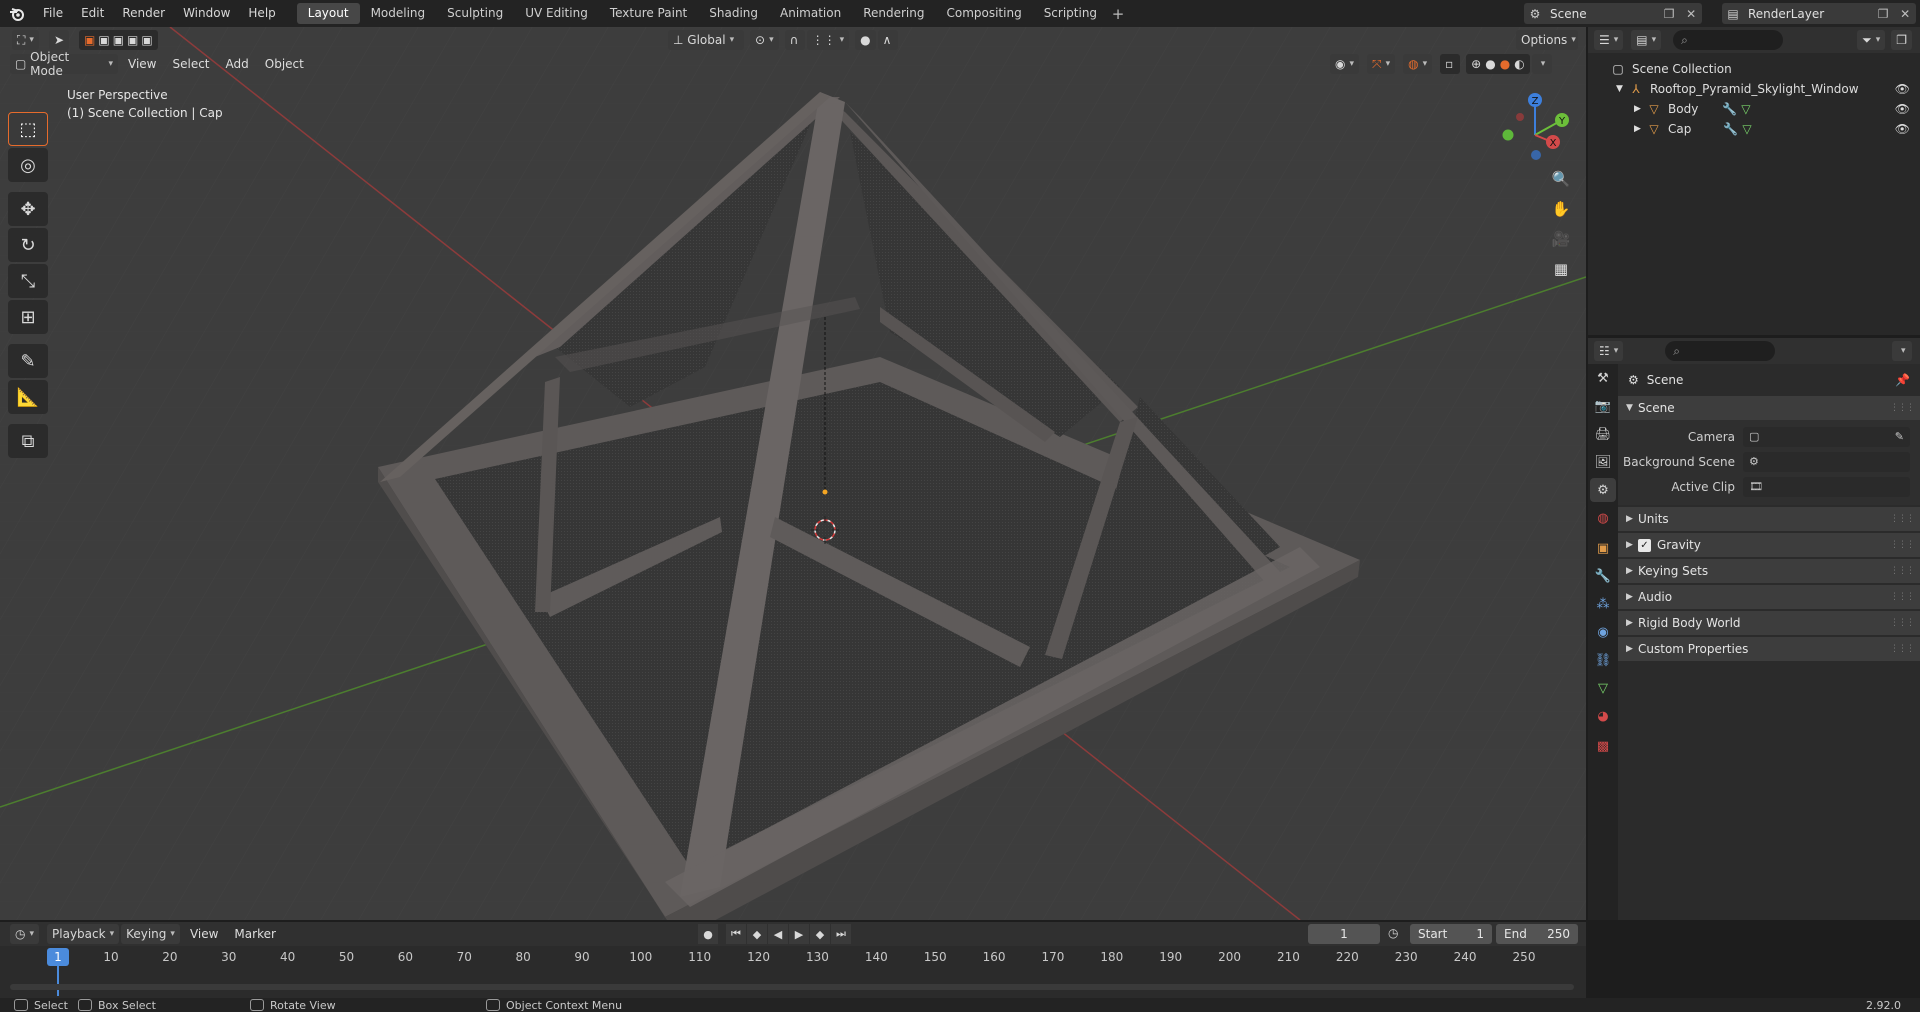 The image size is (1920, 1012). What do you see at coordinates (92, 13) in the screenshot?
I see `menu-edit: Edit` at bounding box center [92, 13].